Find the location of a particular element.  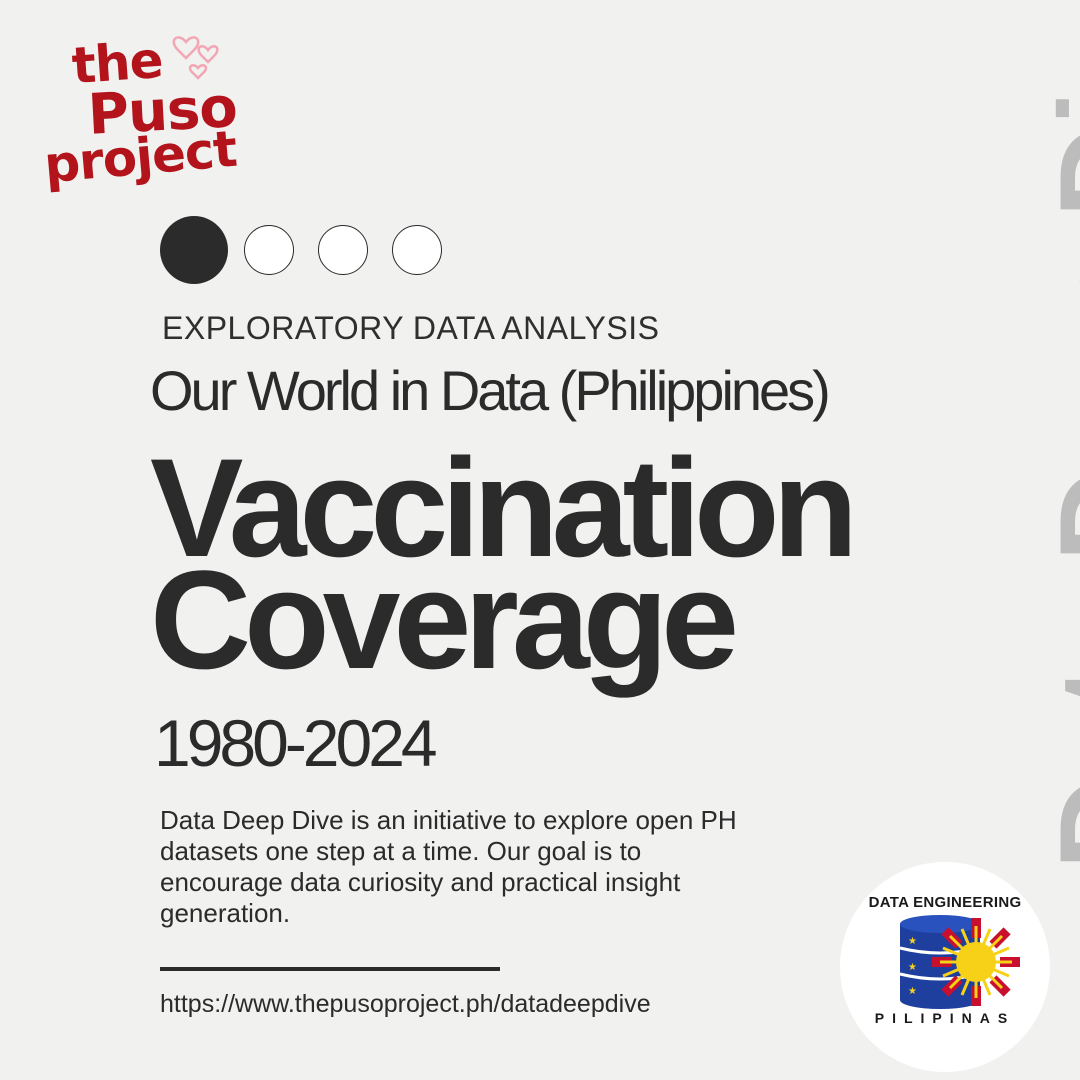

logo-word-project: project is located at coordinates (140, 157).